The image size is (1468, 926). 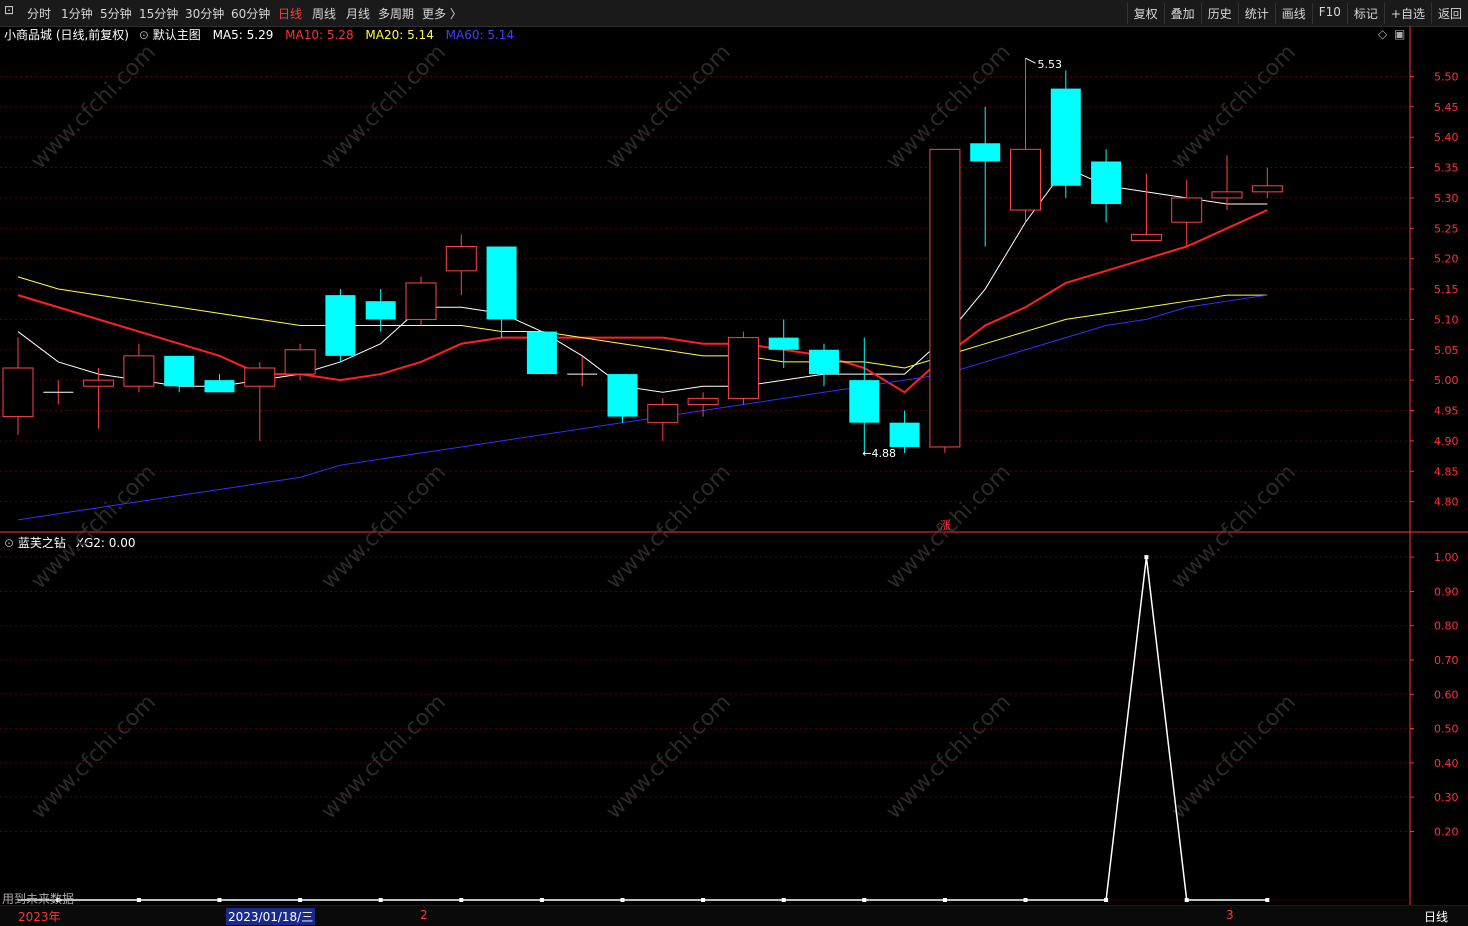 I want to click on price-tick-1: 4.85, so click(x=1446, y=471).